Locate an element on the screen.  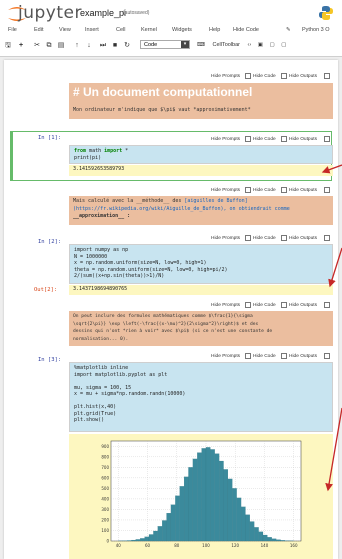
hide-outputs-label: Hide Outputs is located at coordinates (303, 356).